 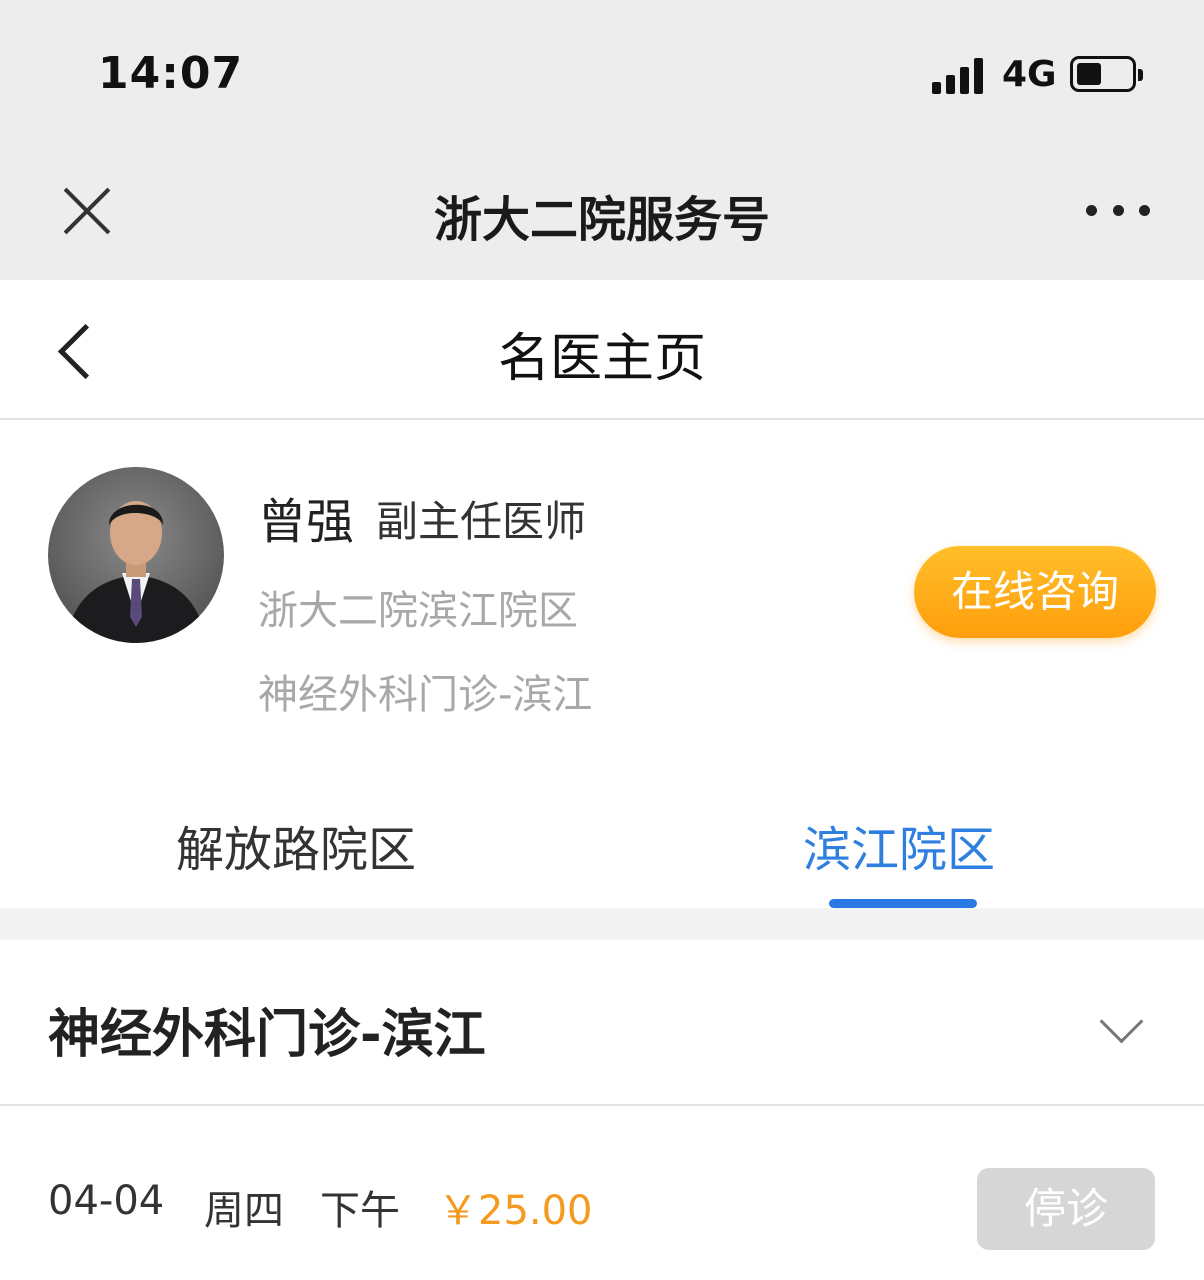 I want to click on network-type: 4G, so click(x=1029, y=74).